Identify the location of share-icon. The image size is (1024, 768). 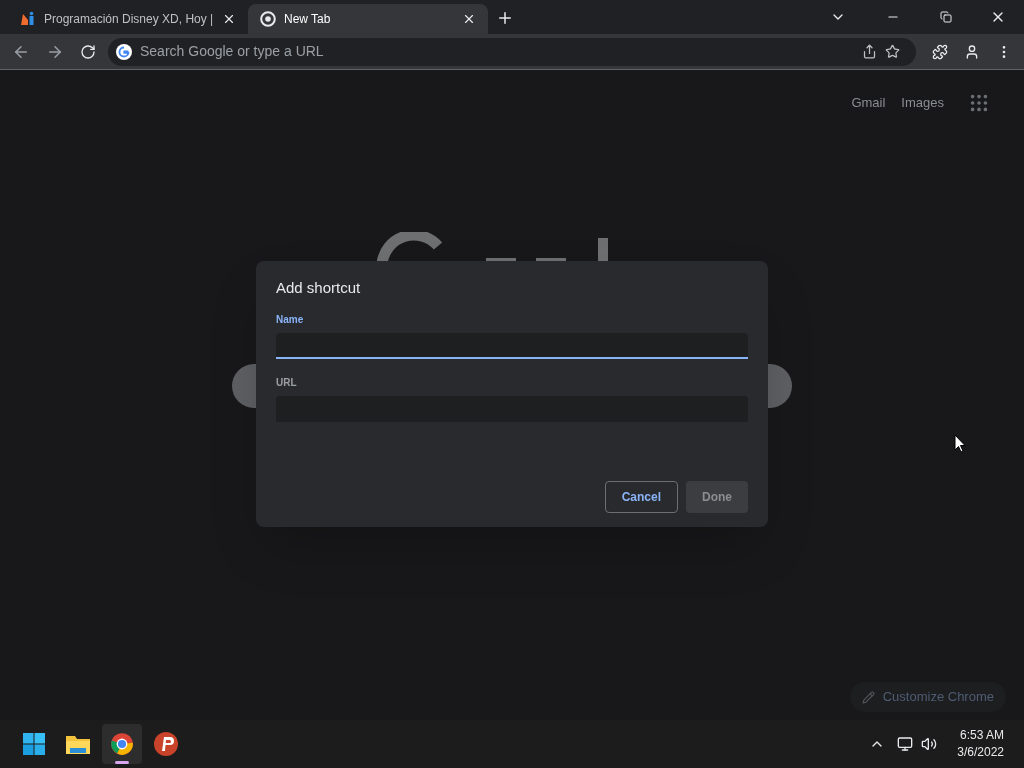
(869, 51).